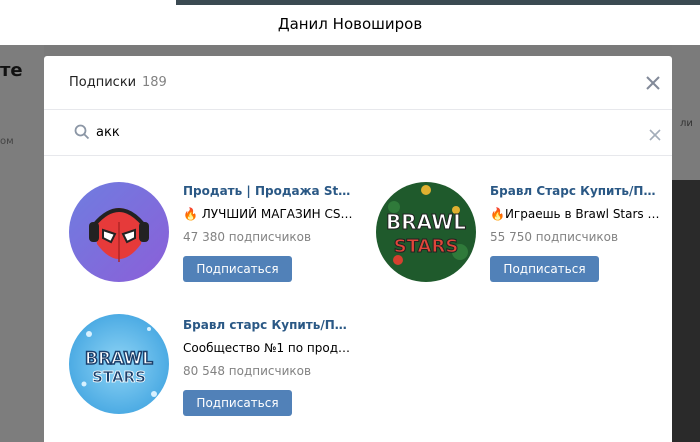 This screenshot has width=700, height=442. Describe the element at coordinates (11, 70) in the screenshot. I see `left-title-fragment: те` at that location.